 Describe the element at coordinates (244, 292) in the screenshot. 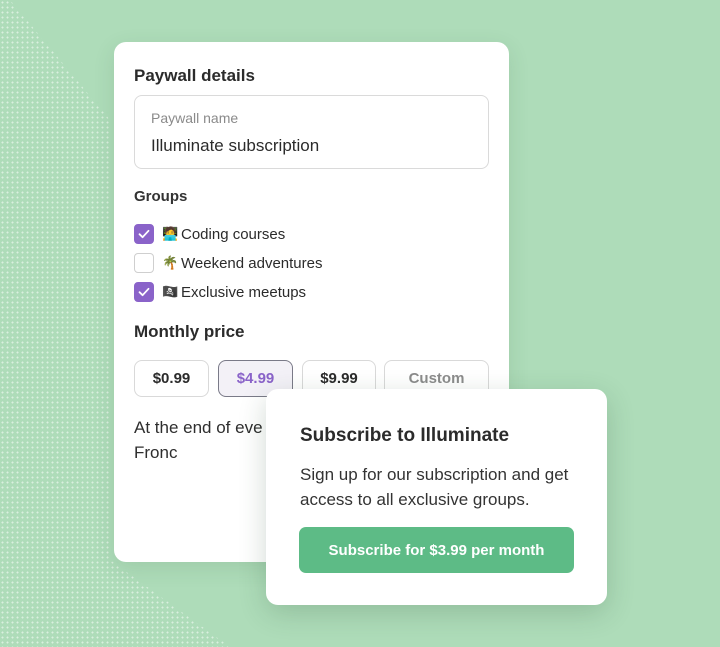

I see `group-label: Exclusive meetups` at that location.